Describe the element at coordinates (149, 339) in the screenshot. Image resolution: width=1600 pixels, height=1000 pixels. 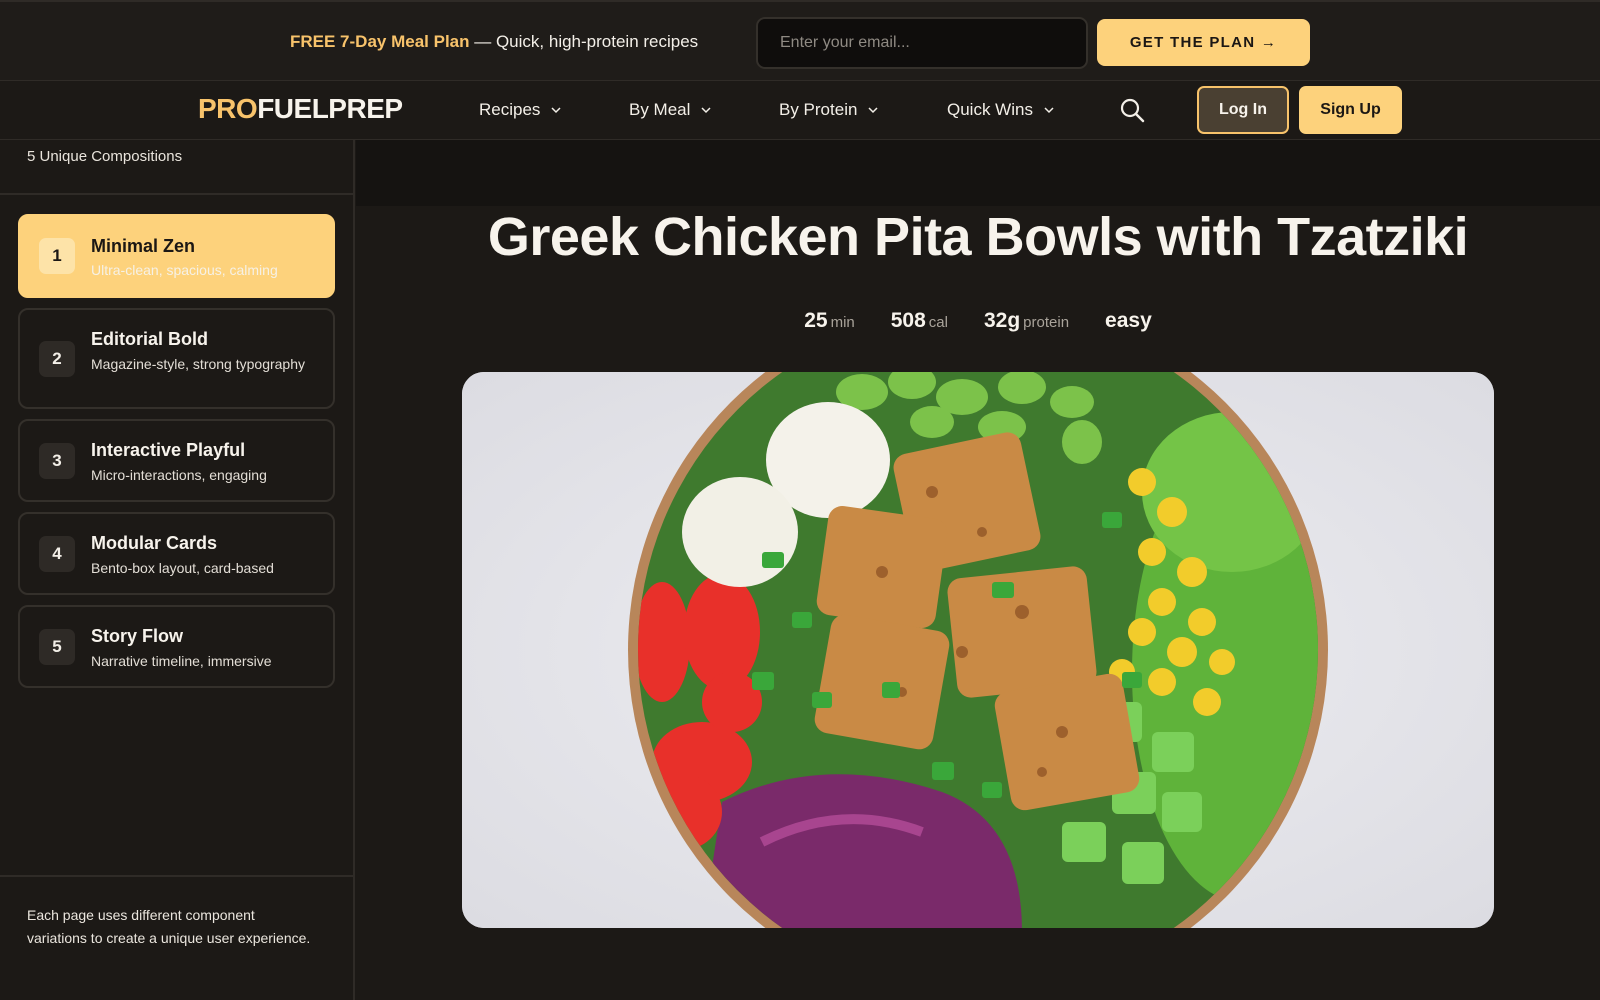
I see `composition-title: Editorial Bold` at that location.